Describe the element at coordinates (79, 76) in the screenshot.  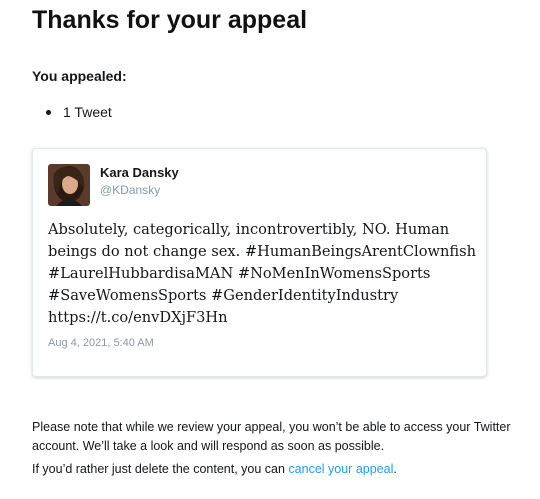
I see `appealed-heading: You appealed:` at that location.